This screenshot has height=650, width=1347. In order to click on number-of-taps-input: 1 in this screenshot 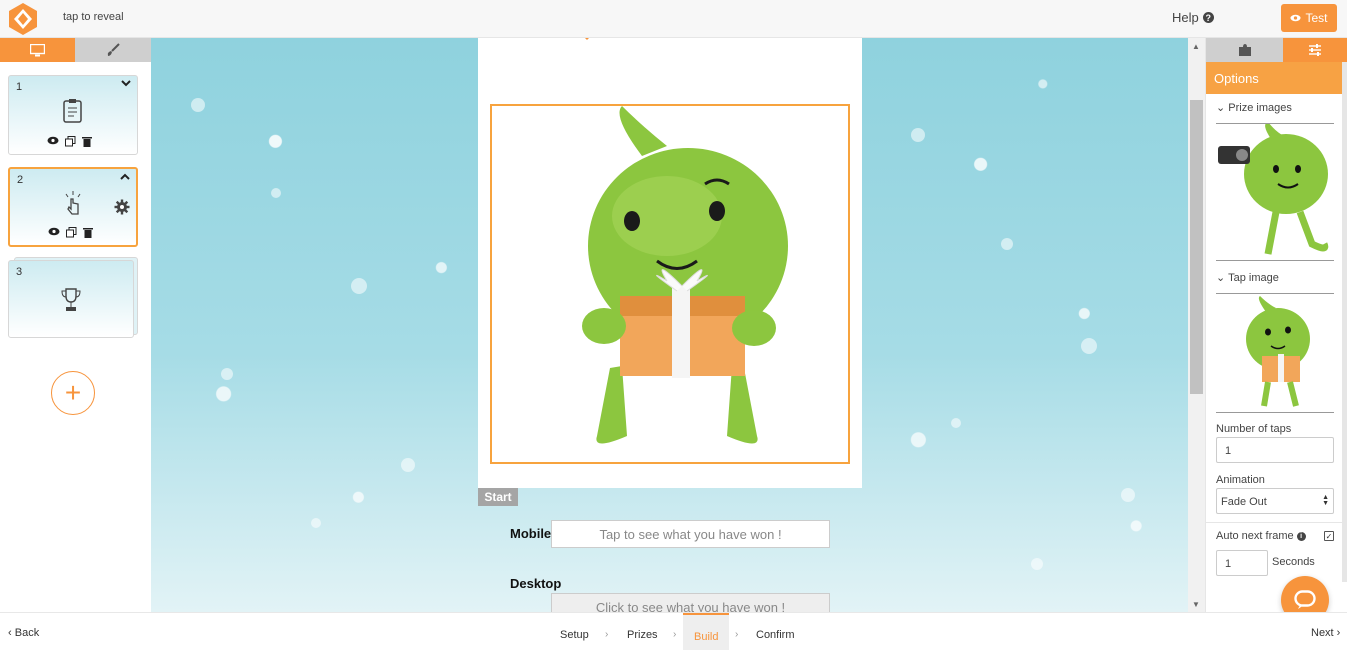, I will do `click(1275, 450)`.